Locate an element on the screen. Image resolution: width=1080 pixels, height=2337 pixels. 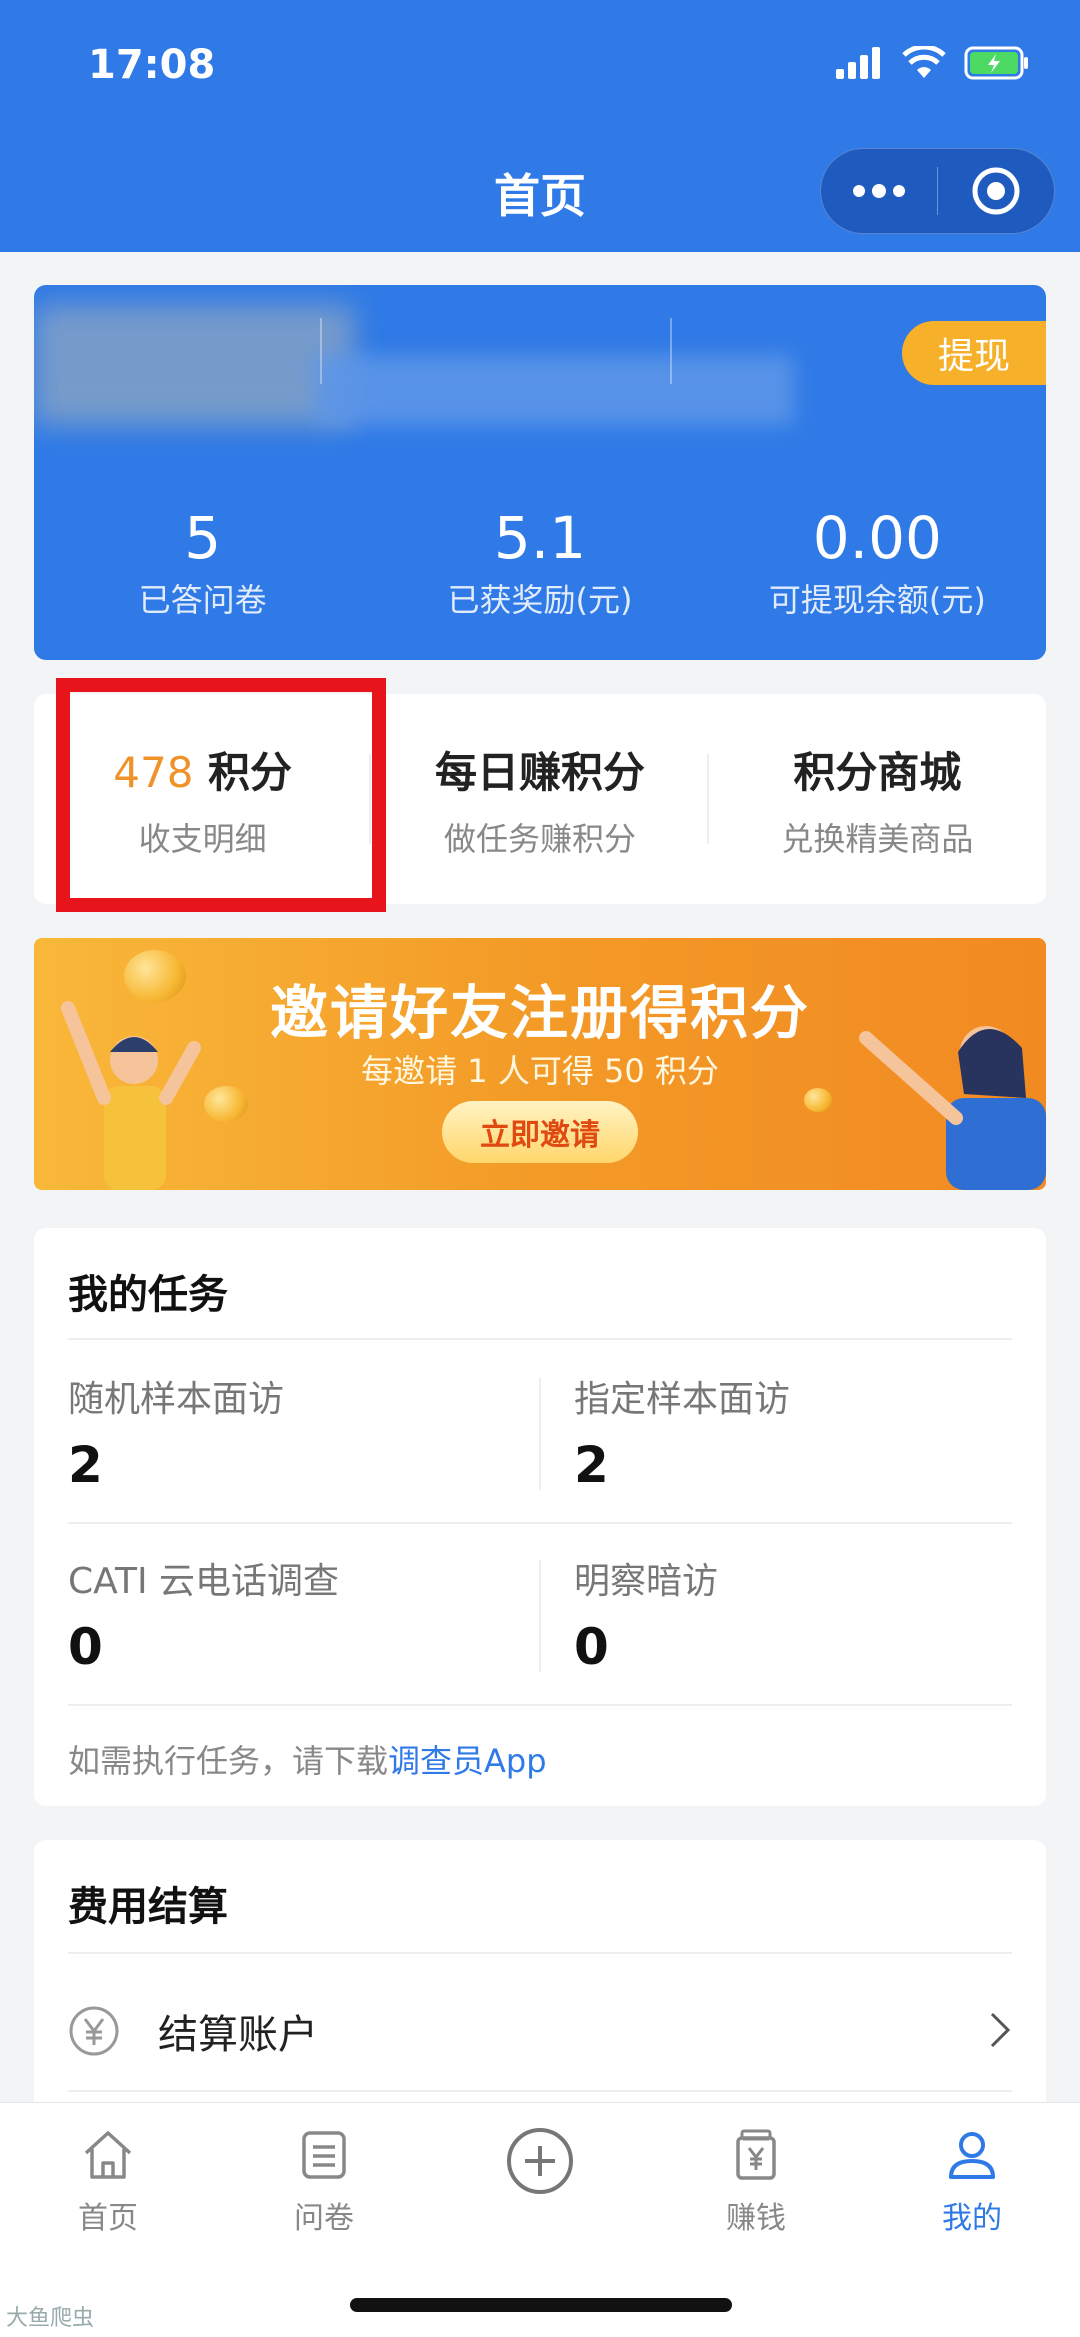
task-note-text: 如需执行任务，请下载 is located at coordinates (228, 1761).